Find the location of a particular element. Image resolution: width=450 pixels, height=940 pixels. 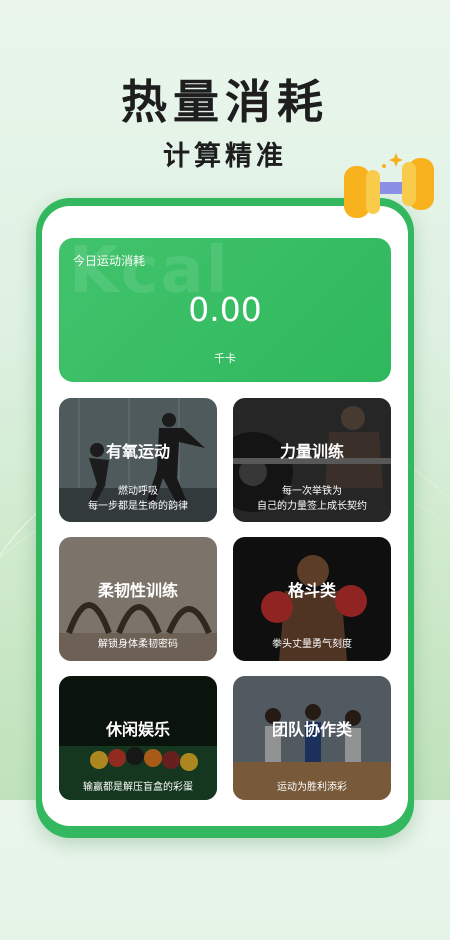

tile-description: 解锁身体柔韧密码 is located at coordinates (138, 644).